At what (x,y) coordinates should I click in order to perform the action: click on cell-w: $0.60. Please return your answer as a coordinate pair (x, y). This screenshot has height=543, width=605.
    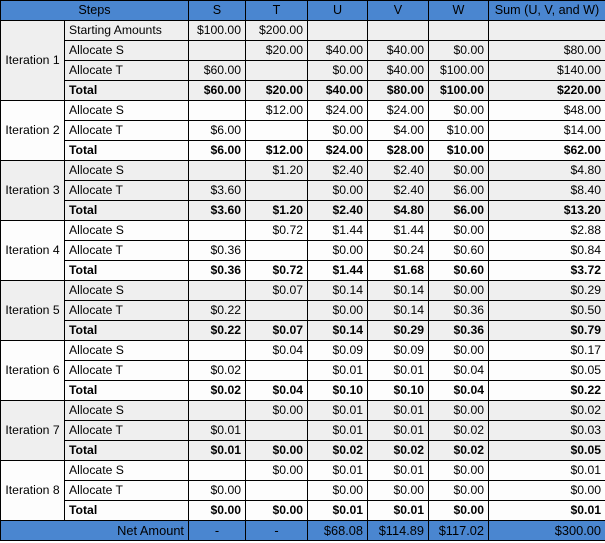
    Looking at the image, I should click on (458, 270).